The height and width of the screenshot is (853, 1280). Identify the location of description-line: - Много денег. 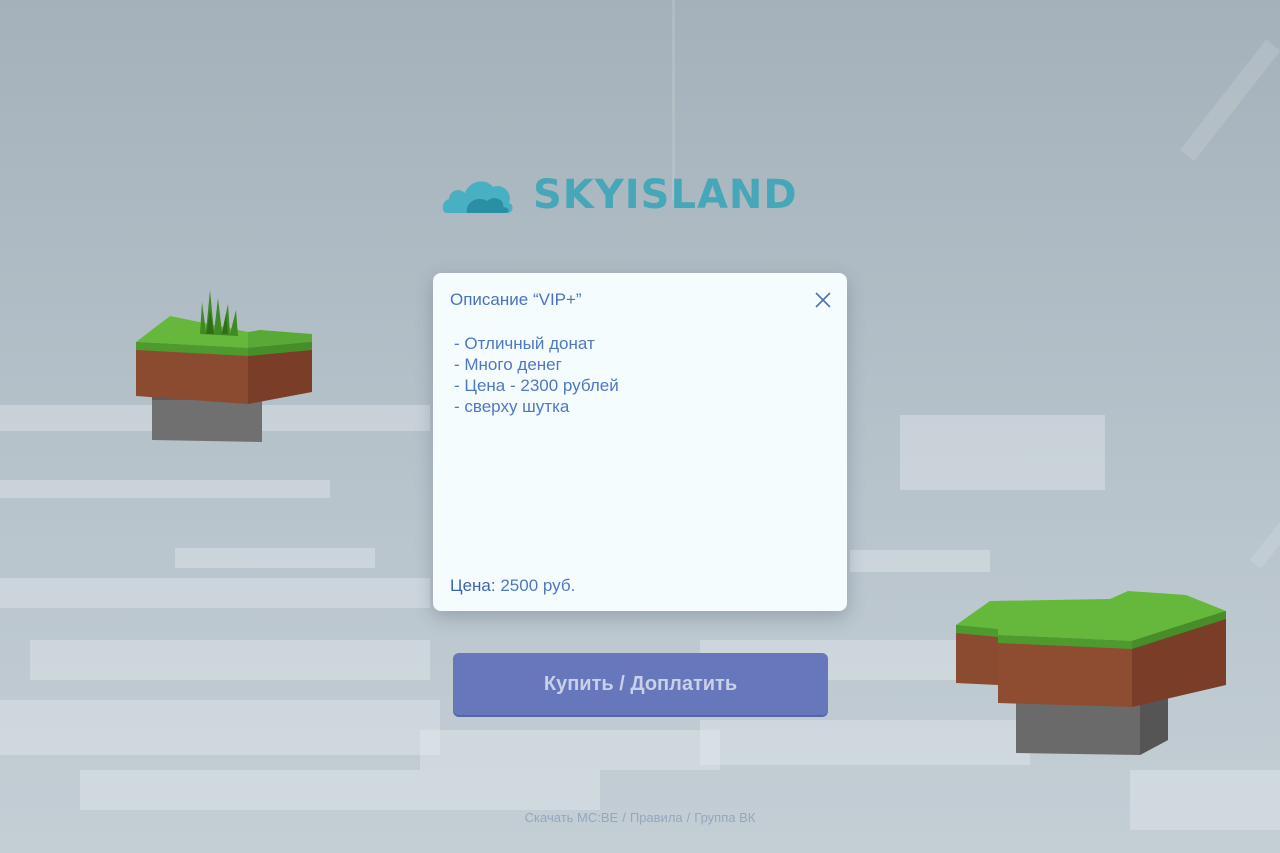
(508, 364).